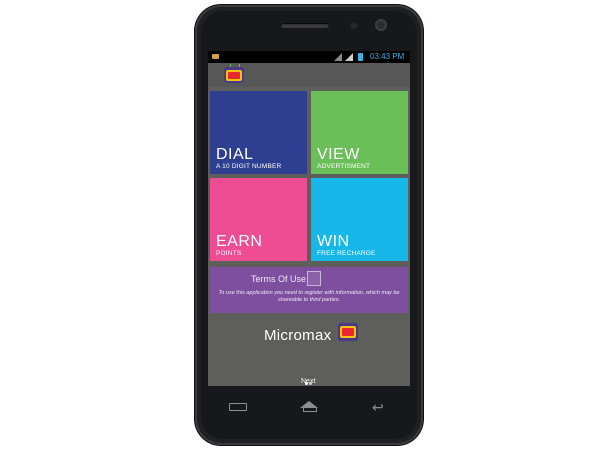 The height and width of the screenshot is (450, 600). Describe the element at coordinates (360, 57) in the screenshot. I see `battery-icon` at that location.